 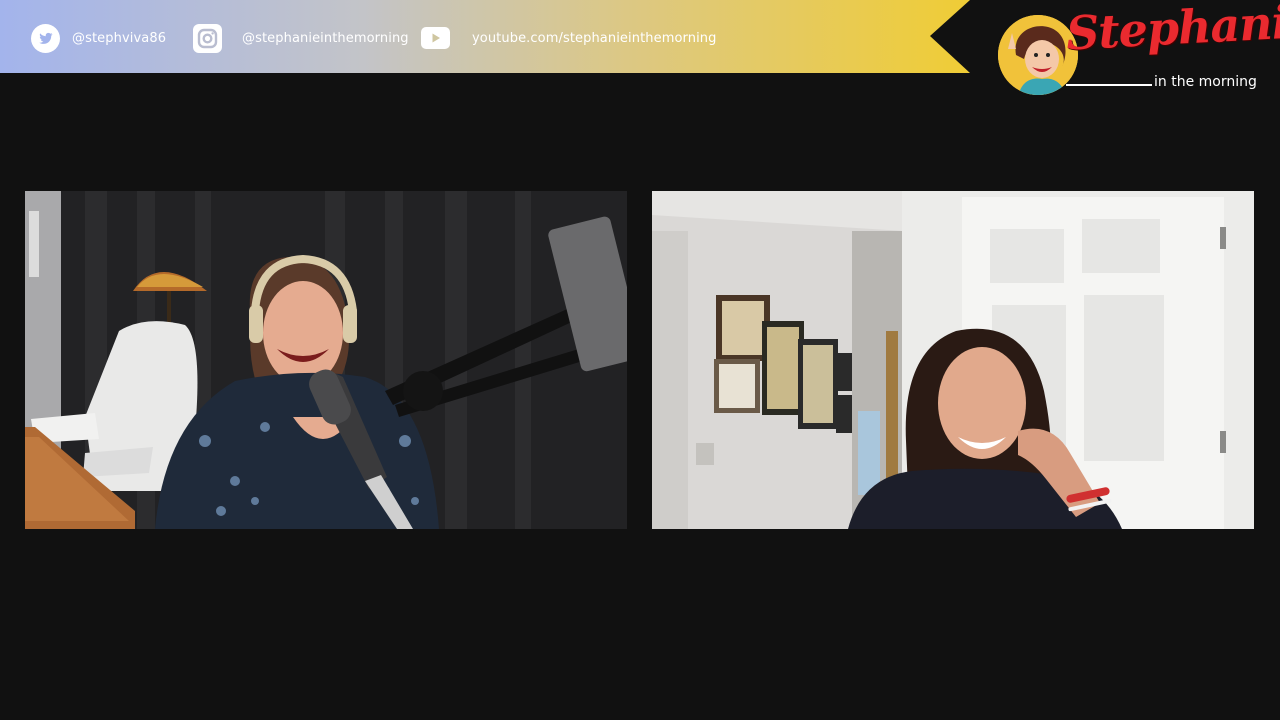 I want to click on logo-subtitle: in the morning, so click(x=1205, y=82).